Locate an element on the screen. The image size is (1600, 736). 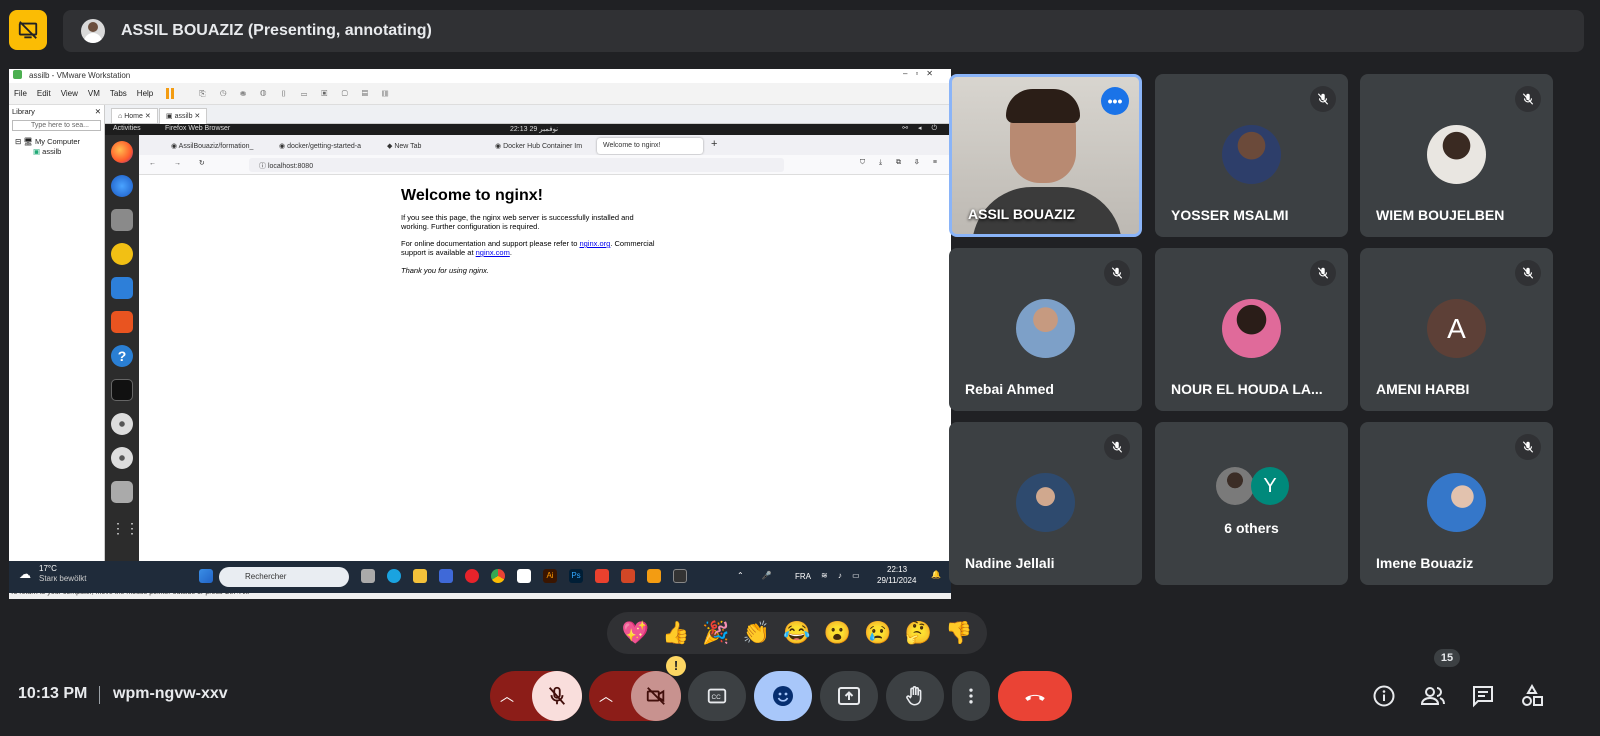
url-bar: ⓘ localhost:8080 is located at coordinates (516, 165).